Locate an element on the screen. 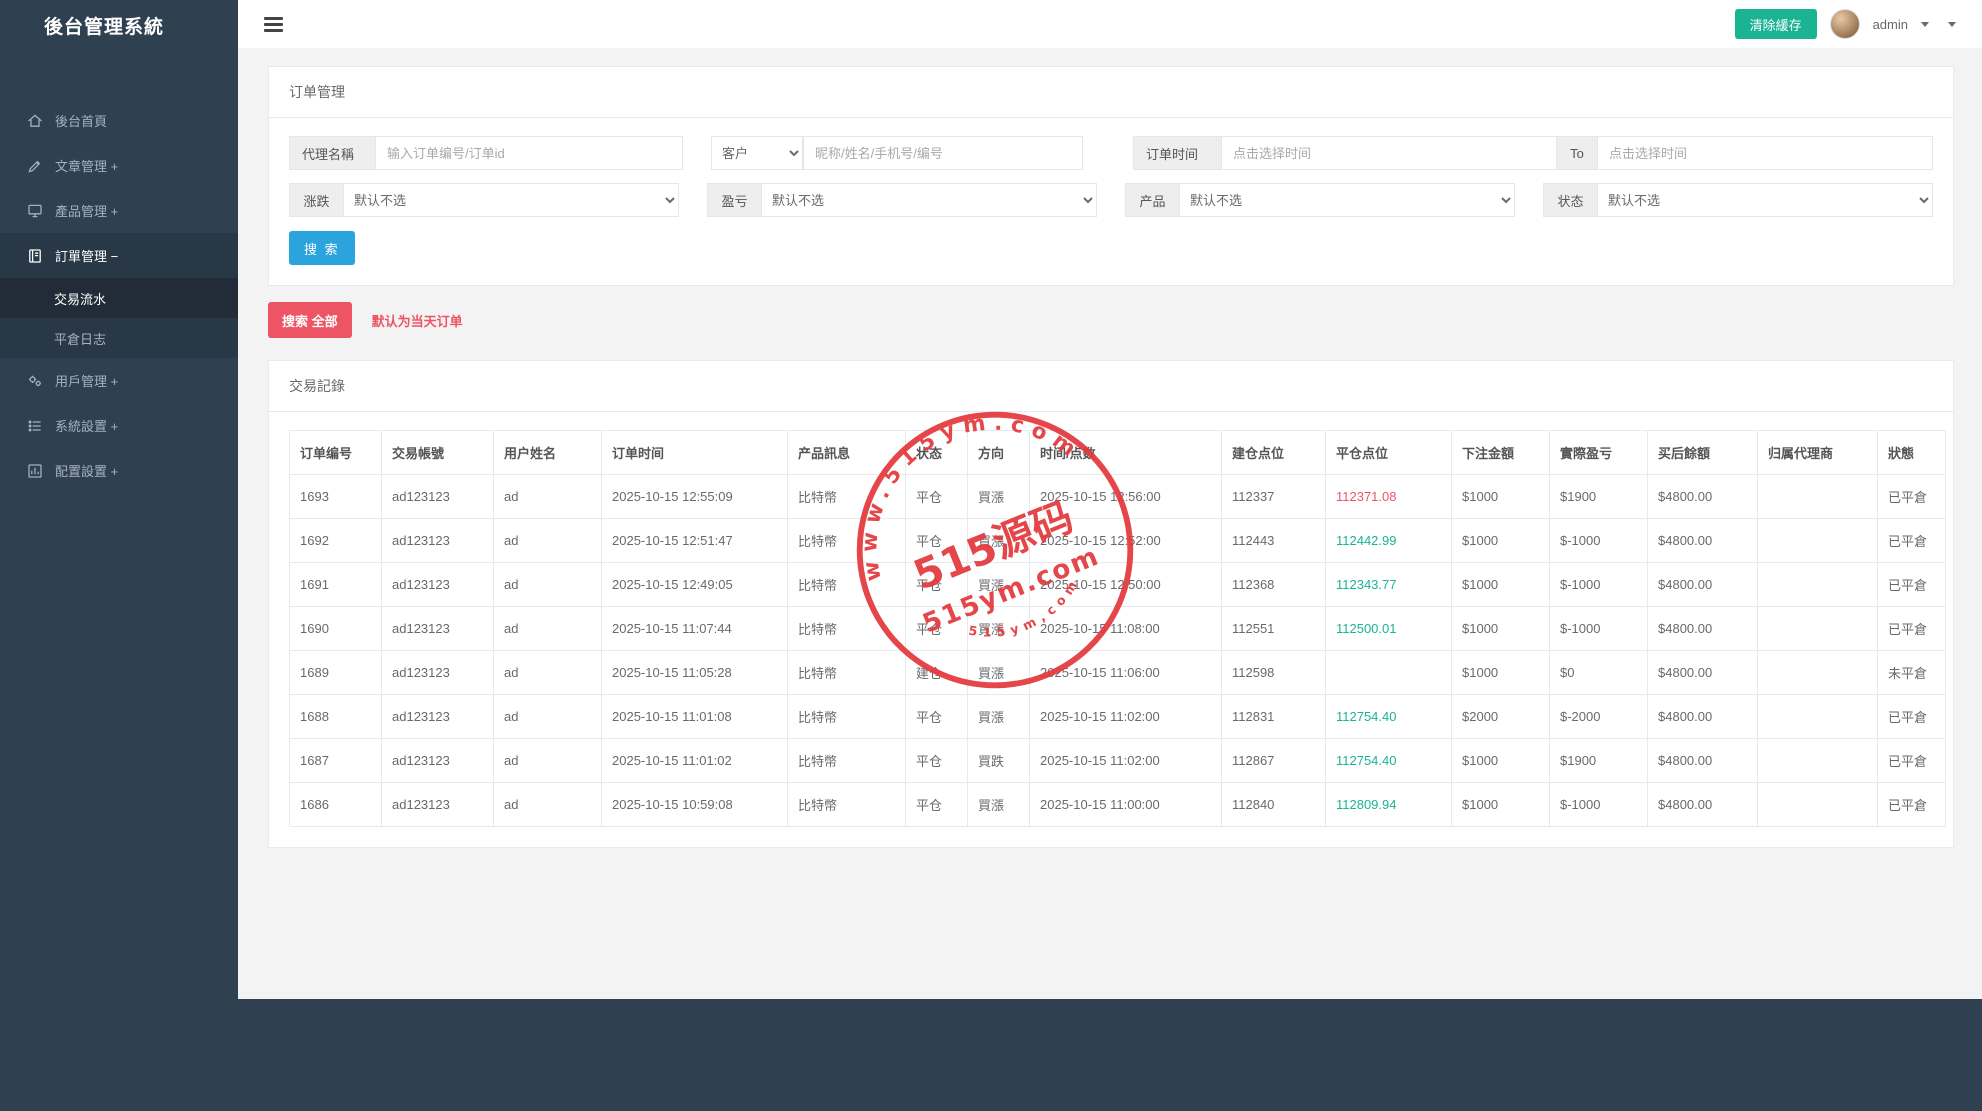  sidebar-item-products: 產品管理 + is located at coordinates (119, 210).